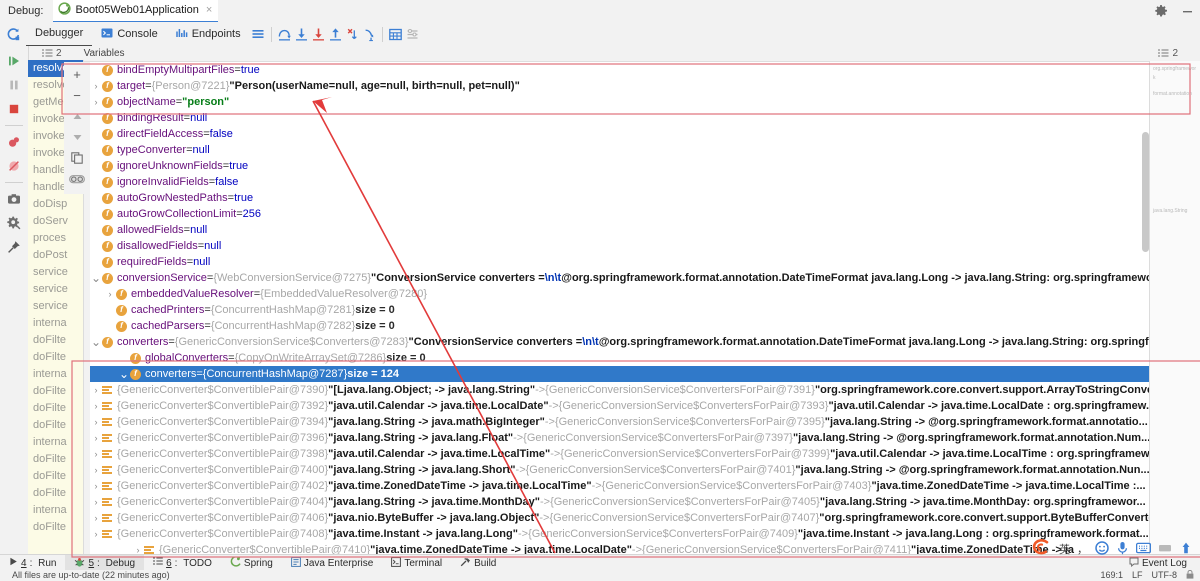  I want to click on variable-row: fbindingResult = null, so click(620, 118).